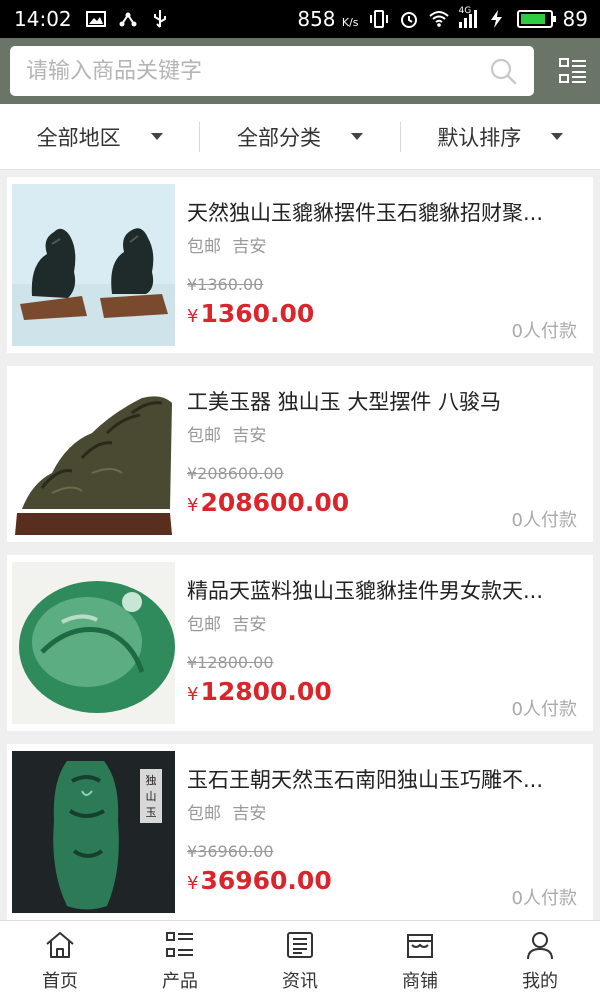 The image size is (600, 1000). I want to click on filter-sort: 默认排序, so click(499, 136).